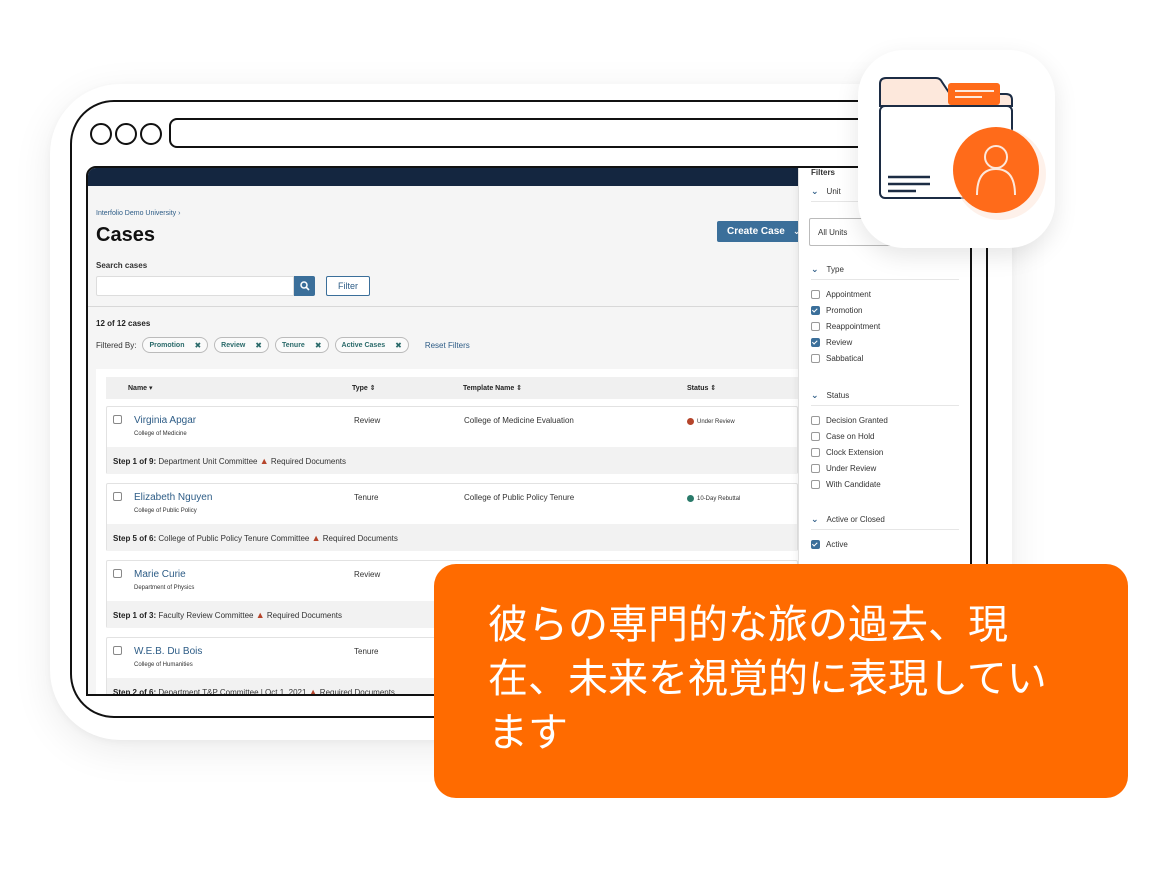 The image size is (1160, 870). I want to click on case-unit: College of Humanities, so click(163, 665).